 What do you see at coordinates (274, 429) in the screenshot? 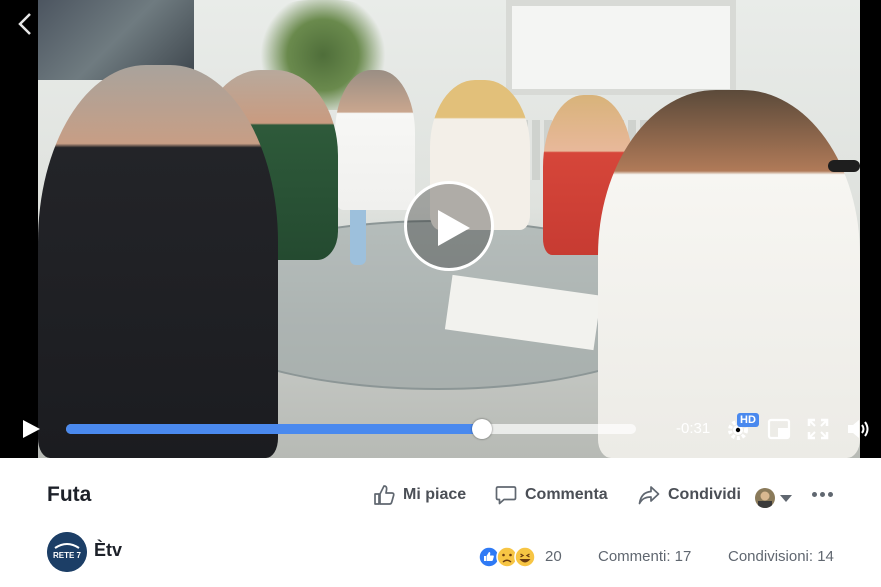
I see `progress-fill` at bounding box center [274, 429].